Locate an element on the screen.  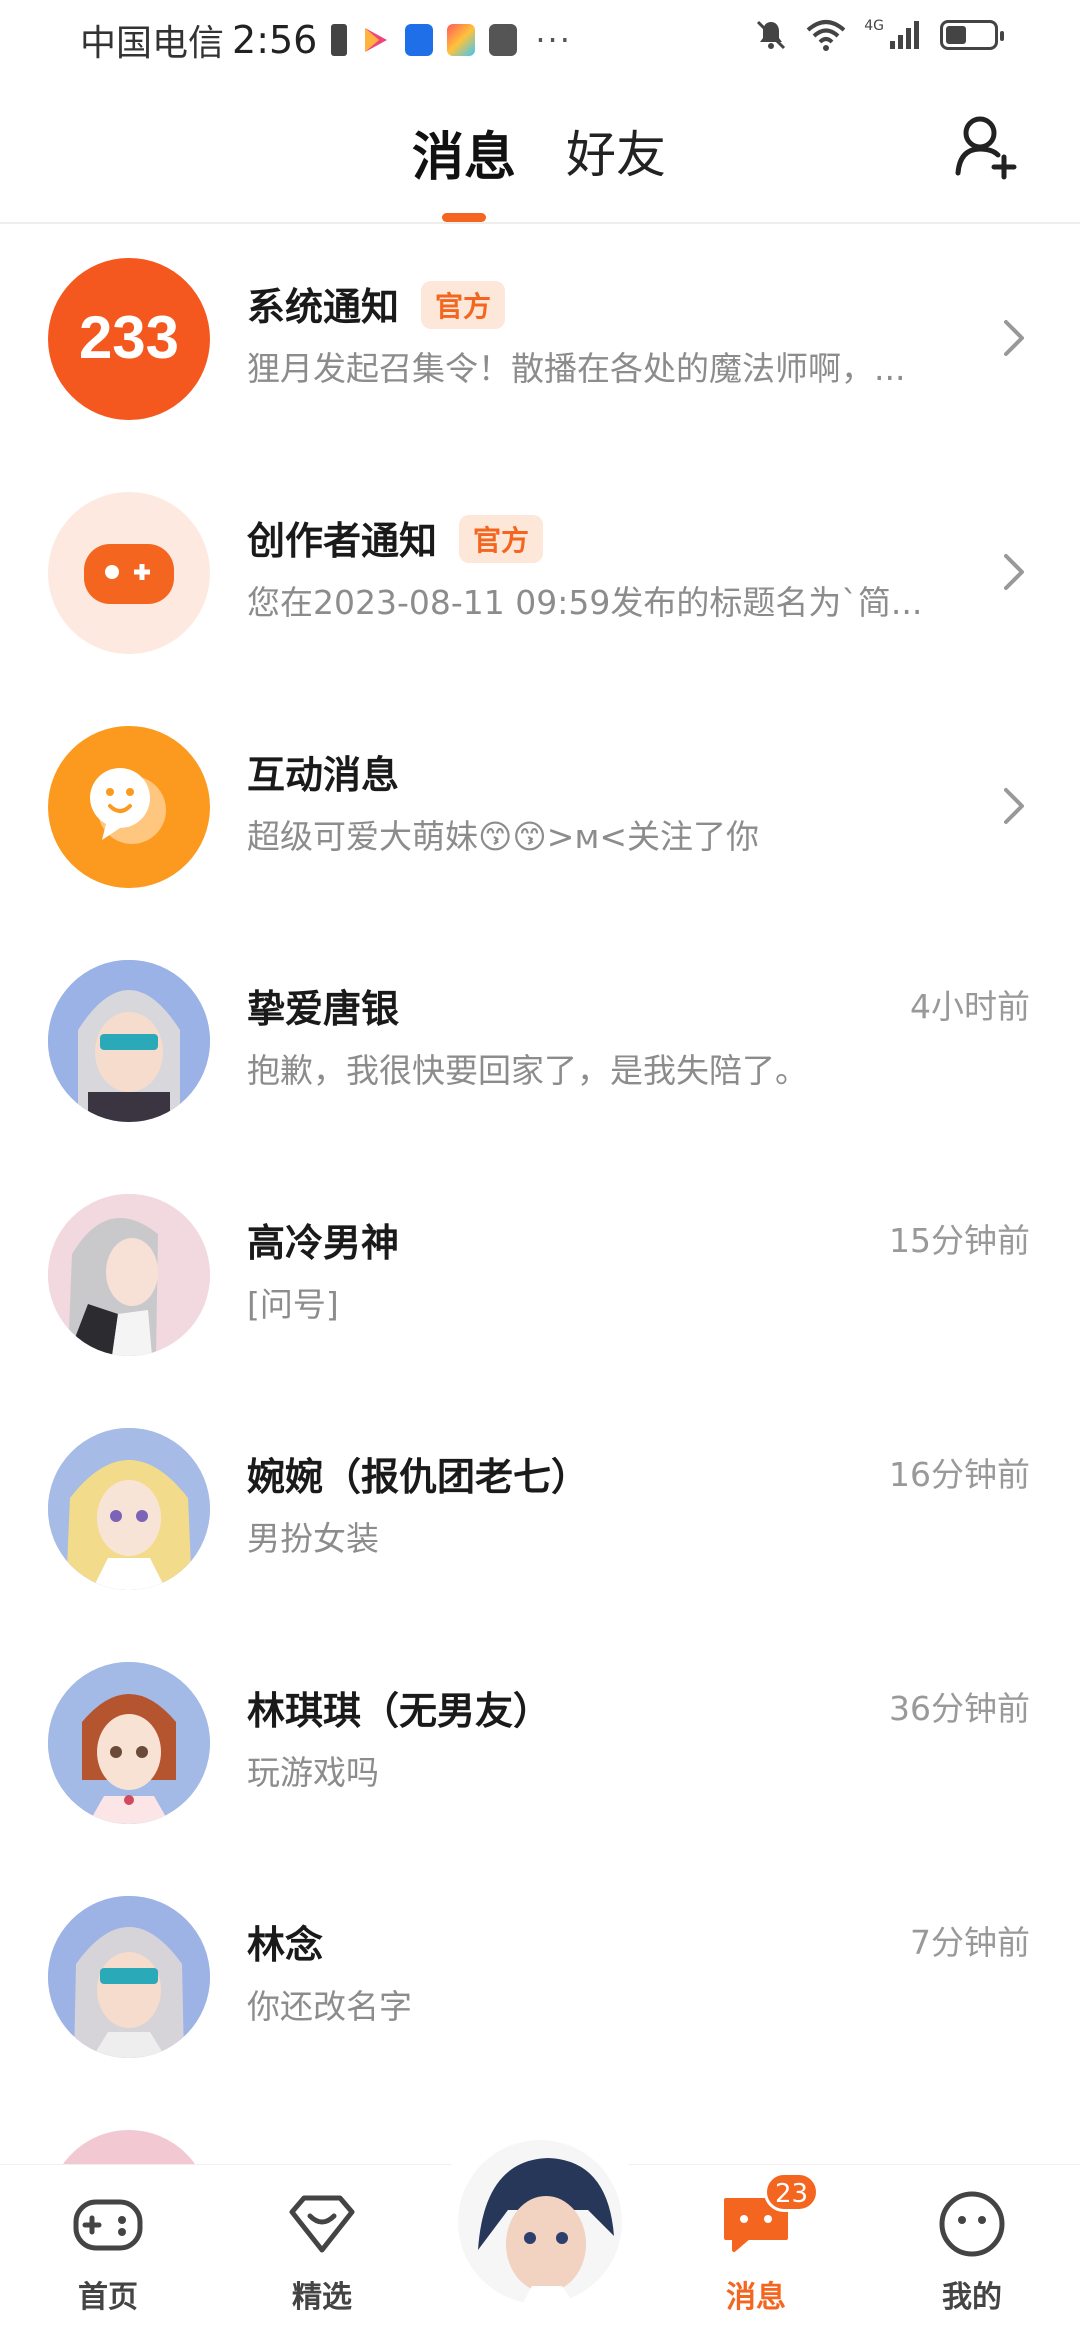
unread-count-badge: 23 is located at coordinates (792, 2192).